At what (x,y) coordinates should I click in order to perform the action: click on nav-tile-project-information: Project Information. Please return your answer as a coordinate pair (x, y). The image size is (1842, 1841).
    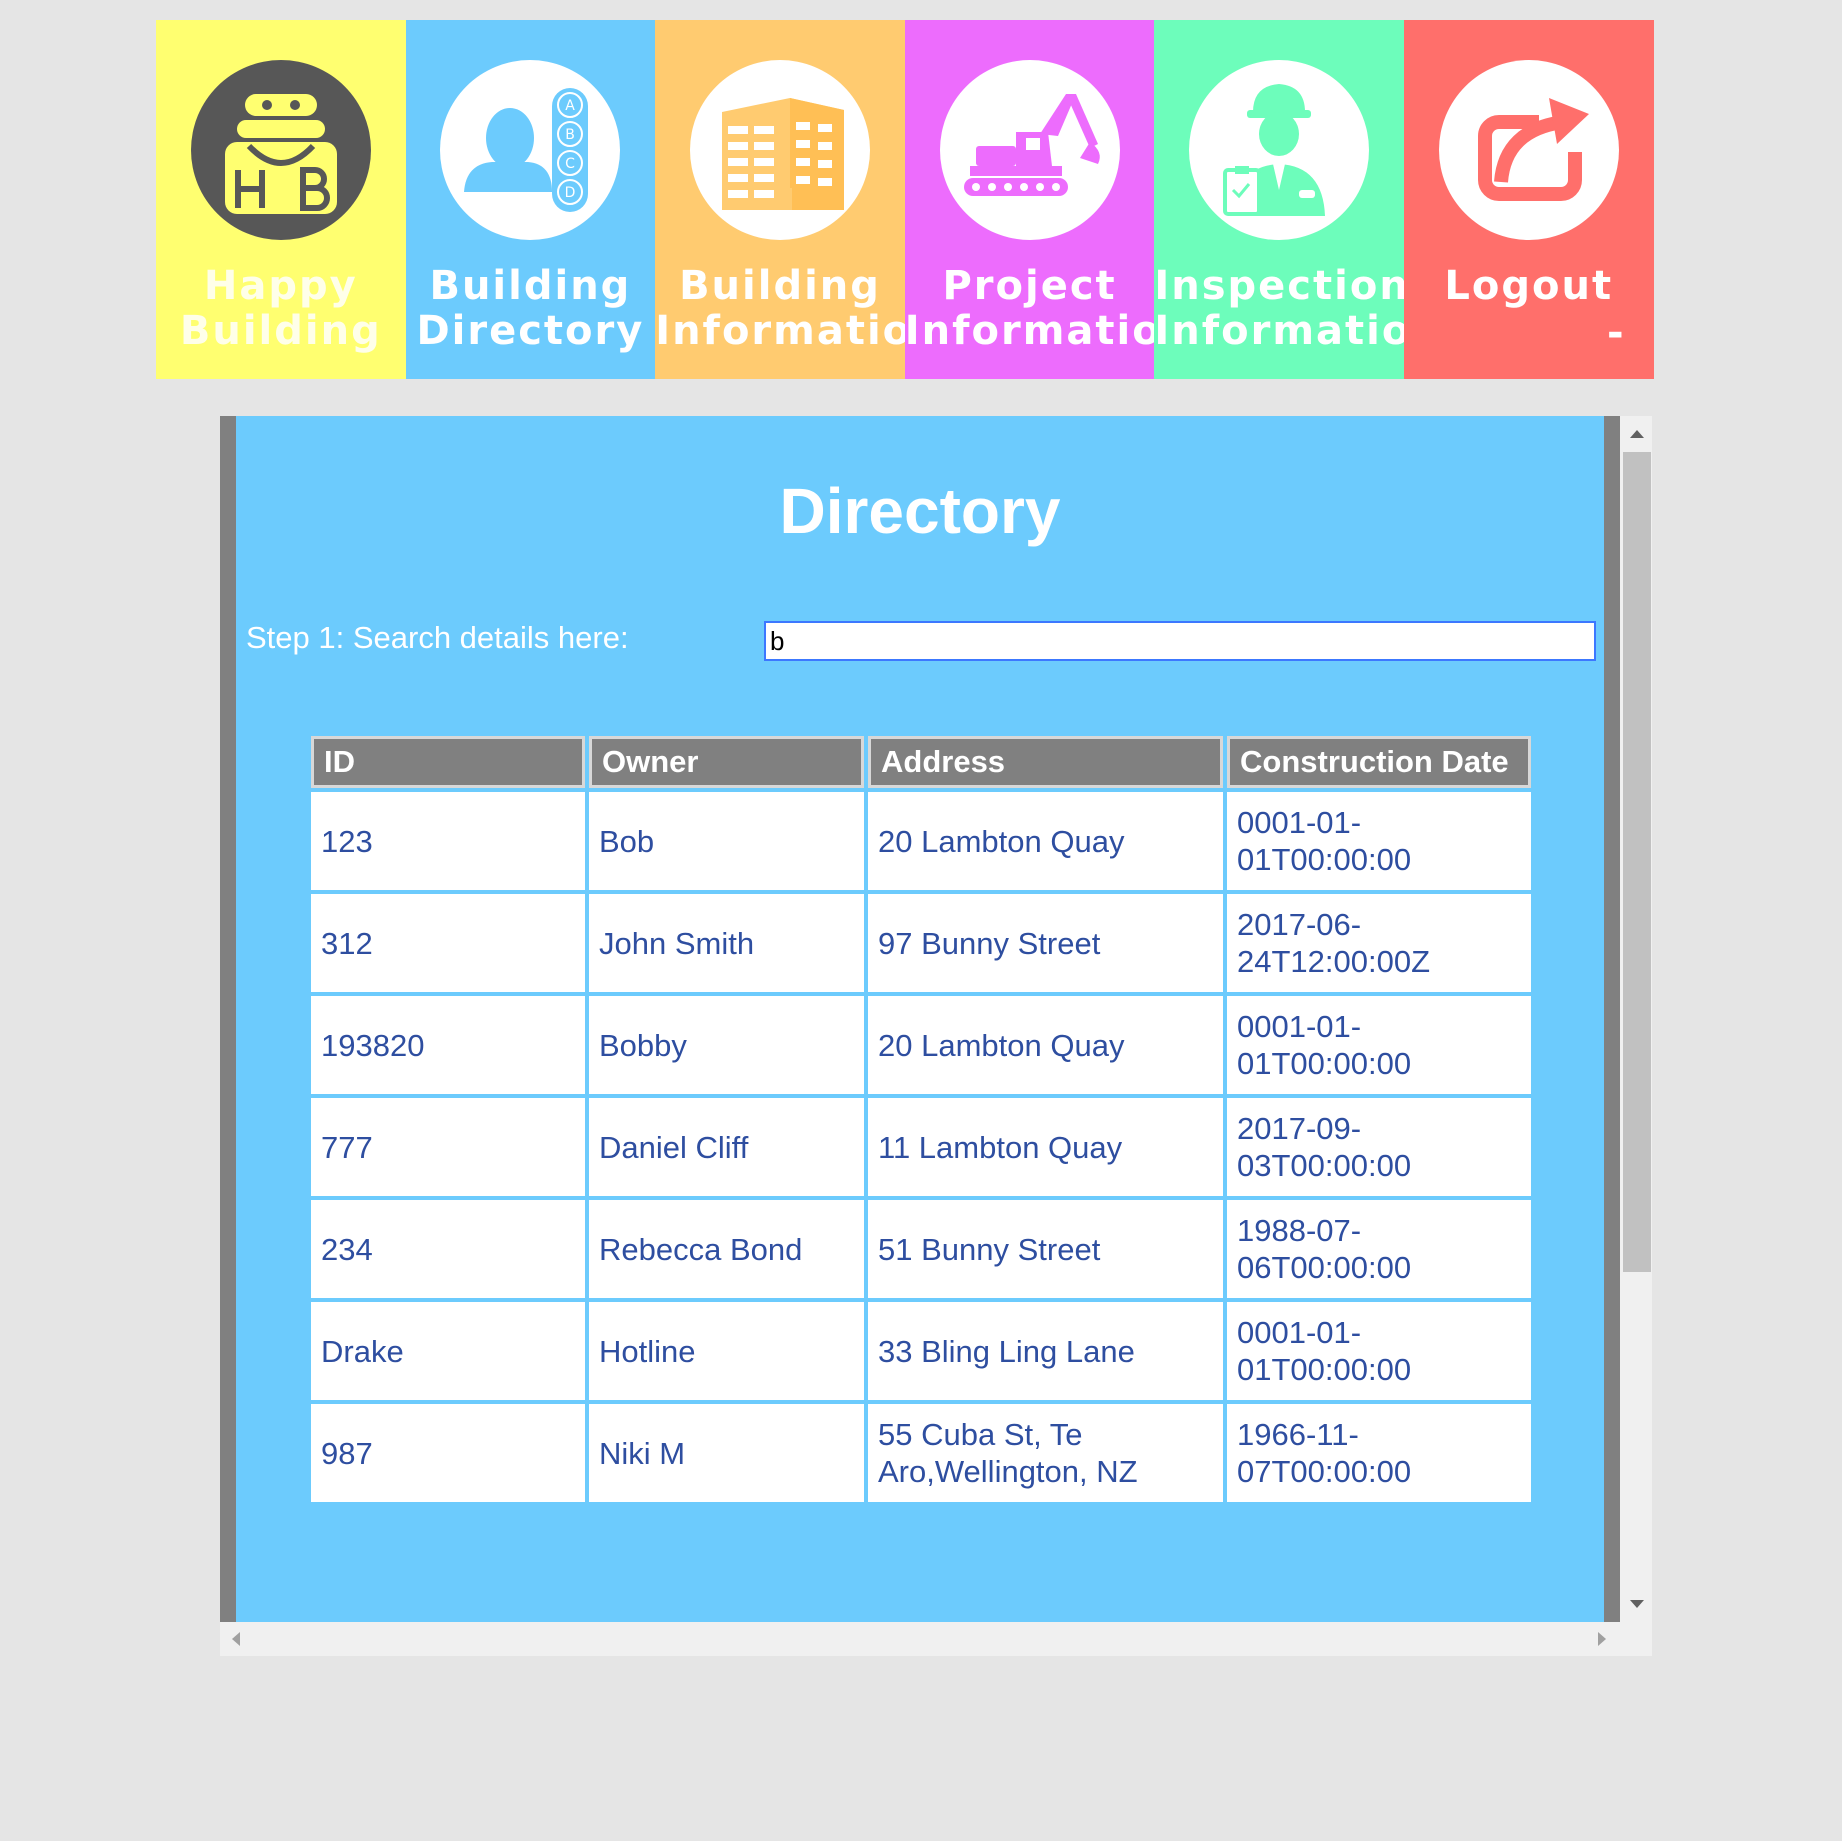
    Looking at the image, I should click on (1048, 199).